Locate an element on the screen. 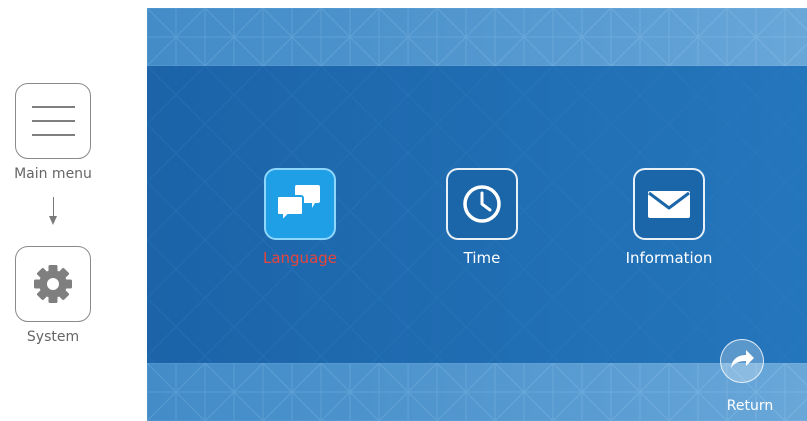  envelope-icon is located at coordinates (669, 204).